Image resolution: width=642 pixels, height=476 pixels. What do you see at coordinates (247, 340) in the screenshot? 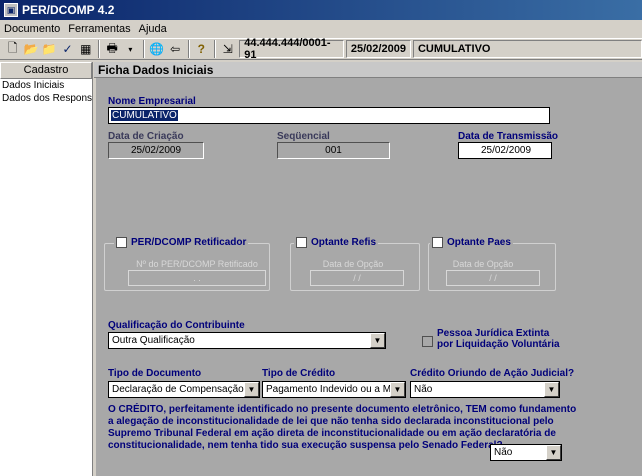
I see `qualificacao-select: Outra Qualificação ▼` at bounding box center [247, 340].